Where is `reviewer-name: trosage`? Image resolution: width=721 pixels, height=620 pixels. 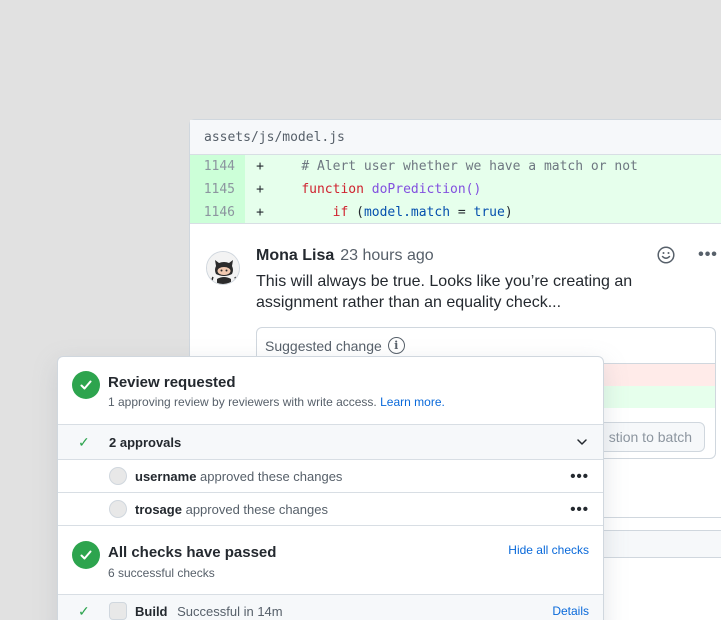
reviewer-name: trosage is located at coordinates (158, 509).